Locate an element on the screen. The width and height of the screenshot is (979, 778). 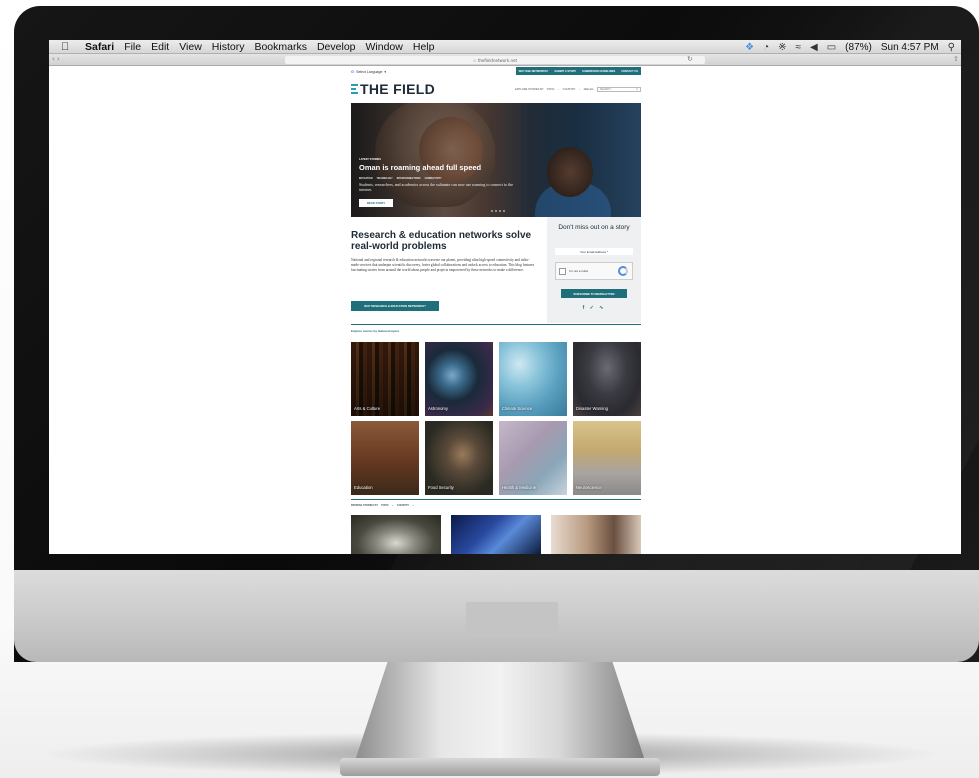
twitter-icon: ✓ is located at coordinates (593, 308).